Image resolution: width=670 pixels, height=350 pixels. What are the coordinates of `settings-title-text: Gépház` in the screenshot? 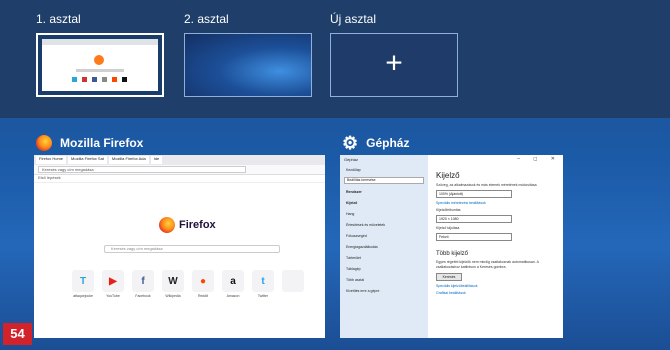 It's located at (388, 143).